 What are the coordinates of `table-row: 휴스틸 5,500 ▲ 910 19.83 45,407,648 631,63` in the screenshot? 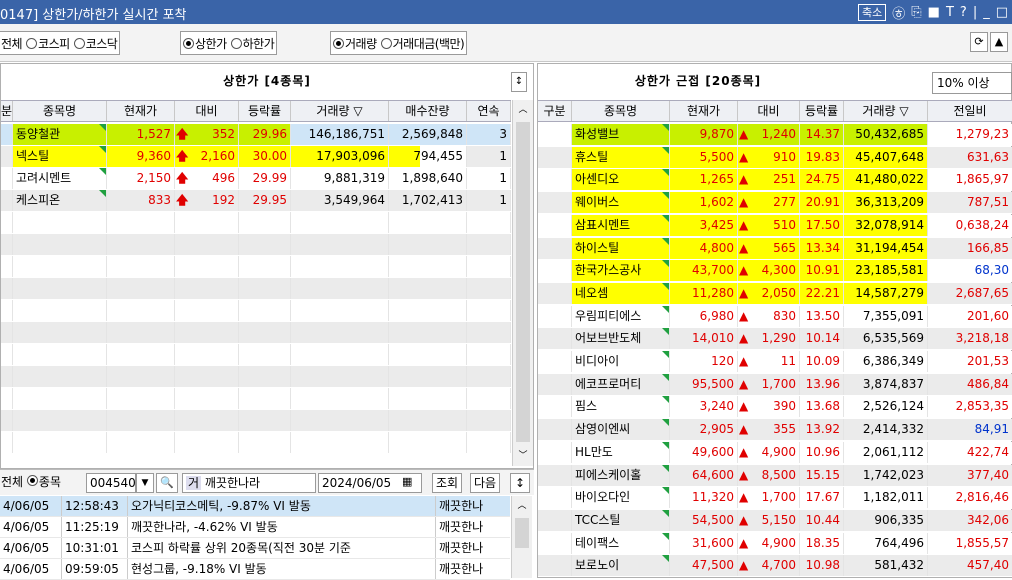 It's located at (775, 157).